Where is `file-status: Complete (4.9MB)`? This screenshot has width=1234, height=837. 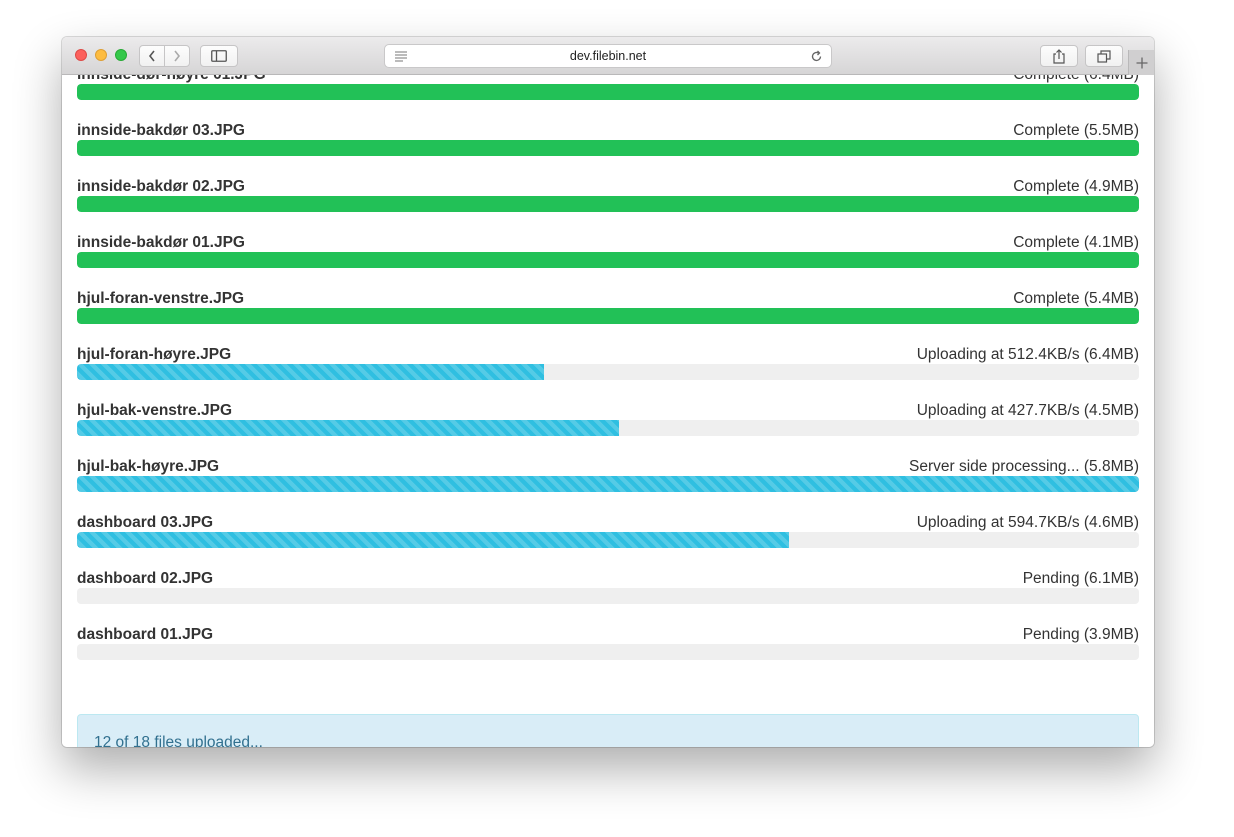 file-status: Complete (4.9MB) is located at coordinates (1076, 186).